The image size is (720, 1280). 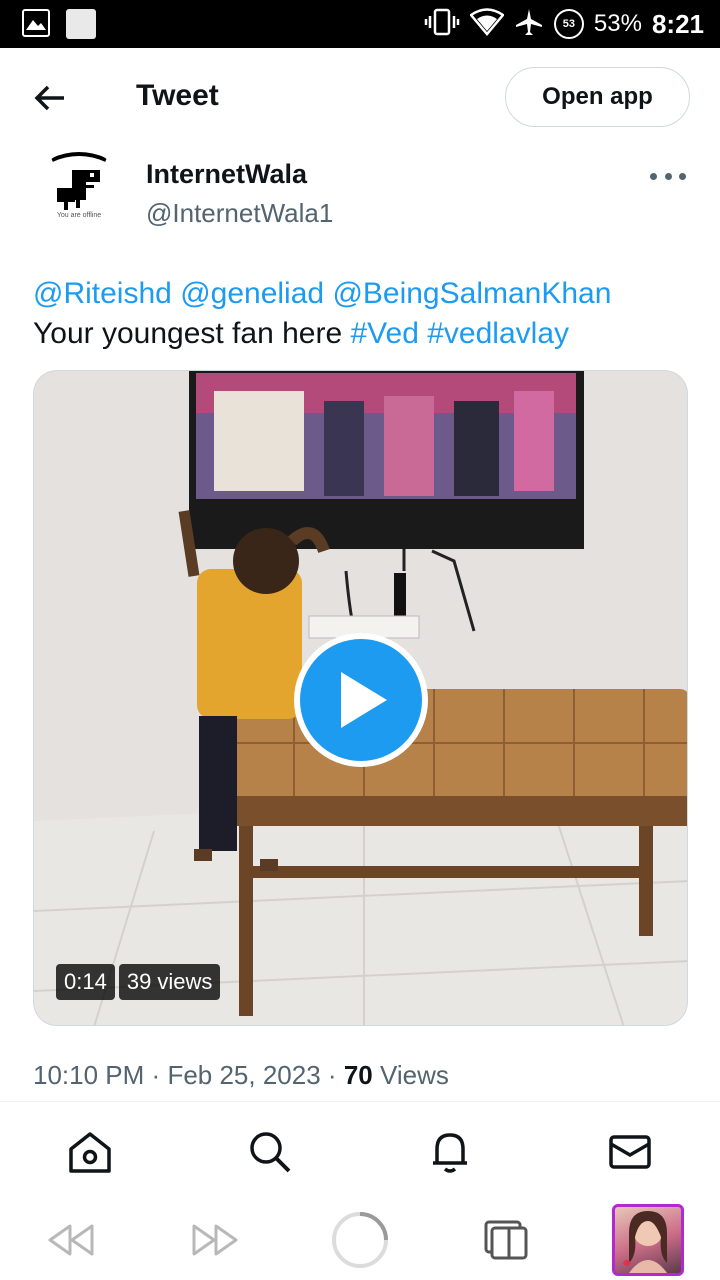 What do you see at coordinates (244, 1075) in the screenshot?
I see `tweet-date: Feb 25, 2023` at bounding box center [244, 1075].